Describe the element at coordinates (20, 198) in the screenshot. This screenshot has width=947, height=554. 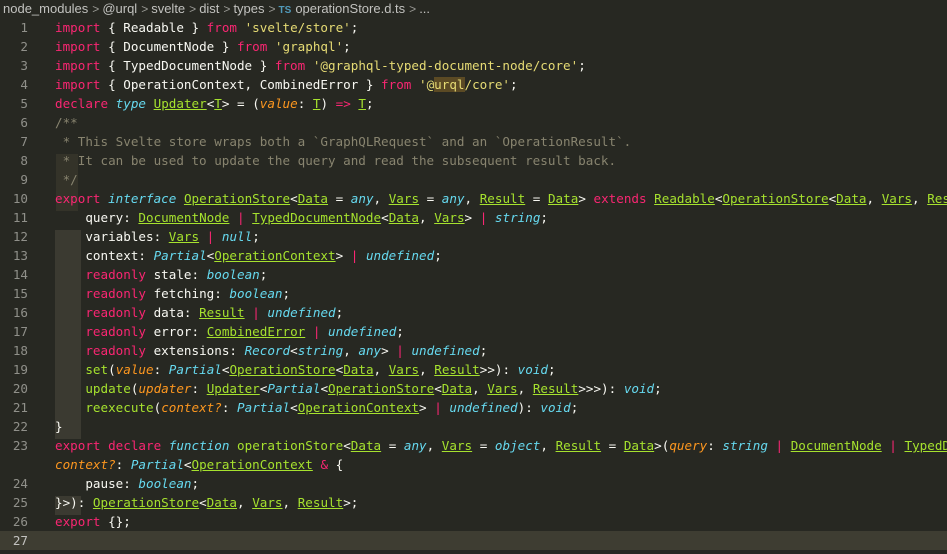
I see `line-number: 10` at that location.